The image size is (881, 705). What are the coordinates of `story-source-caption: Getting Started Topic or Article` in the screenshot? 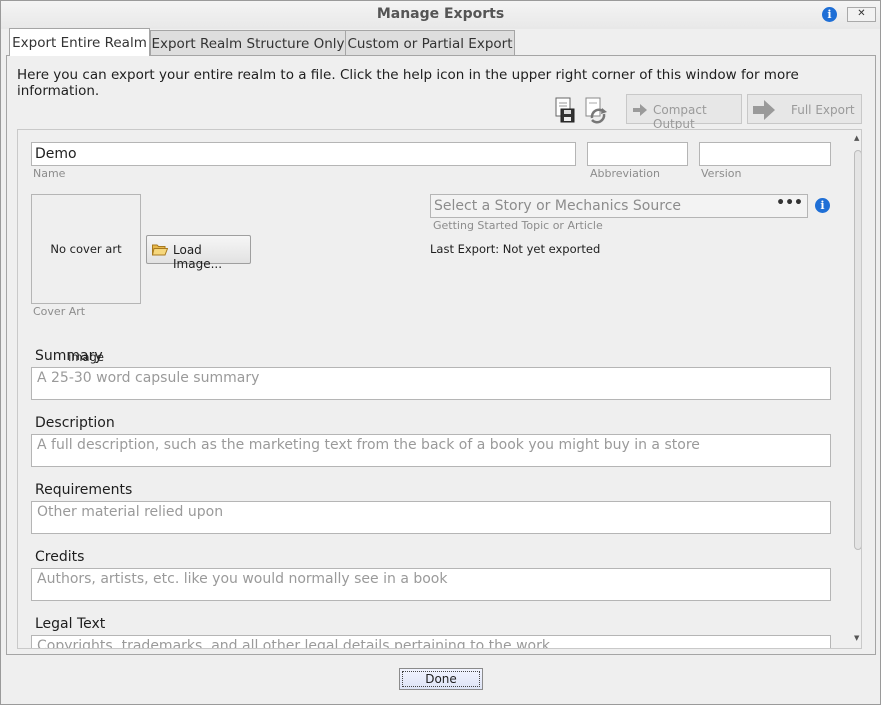 It's located at (518, 225).